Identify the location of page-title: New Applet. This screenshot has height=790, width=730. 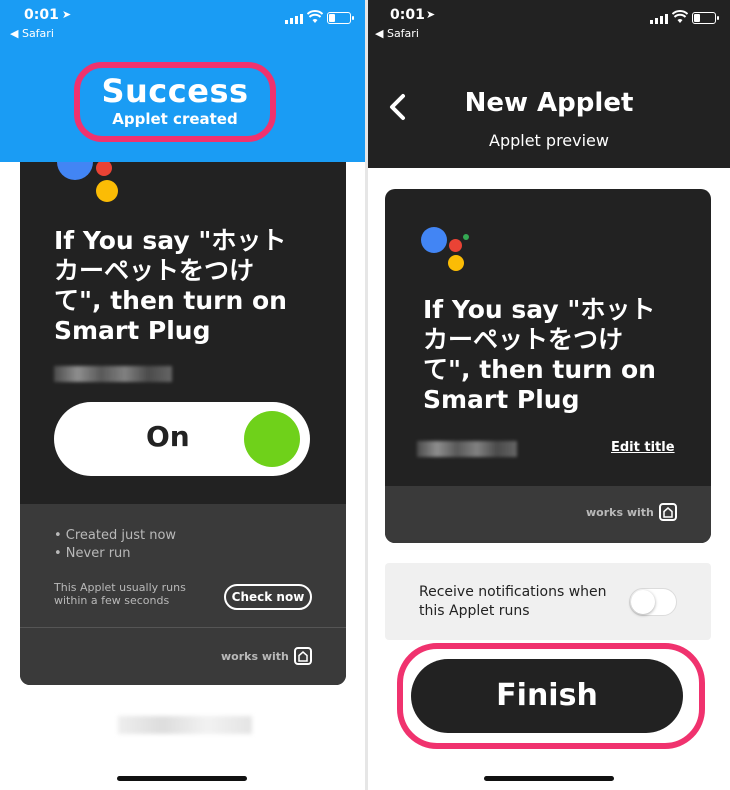
(549, 103).